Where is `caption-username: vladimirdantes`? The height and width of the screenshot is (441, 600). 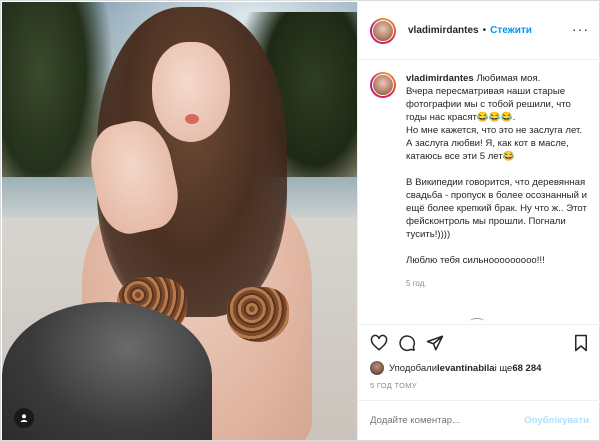 caption-username: vladimirdantes is located at coordinates (440, 78).